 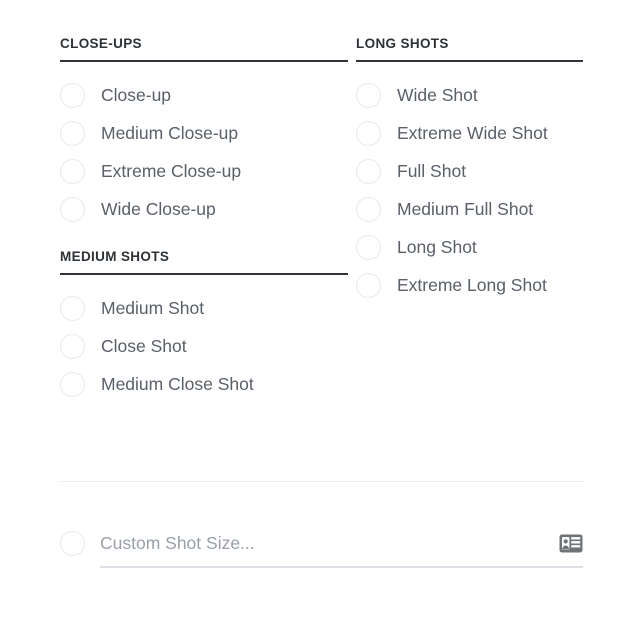 I want to click on shot-option-close-ups-3: Wide Close-up, so click(x=204, y=209).